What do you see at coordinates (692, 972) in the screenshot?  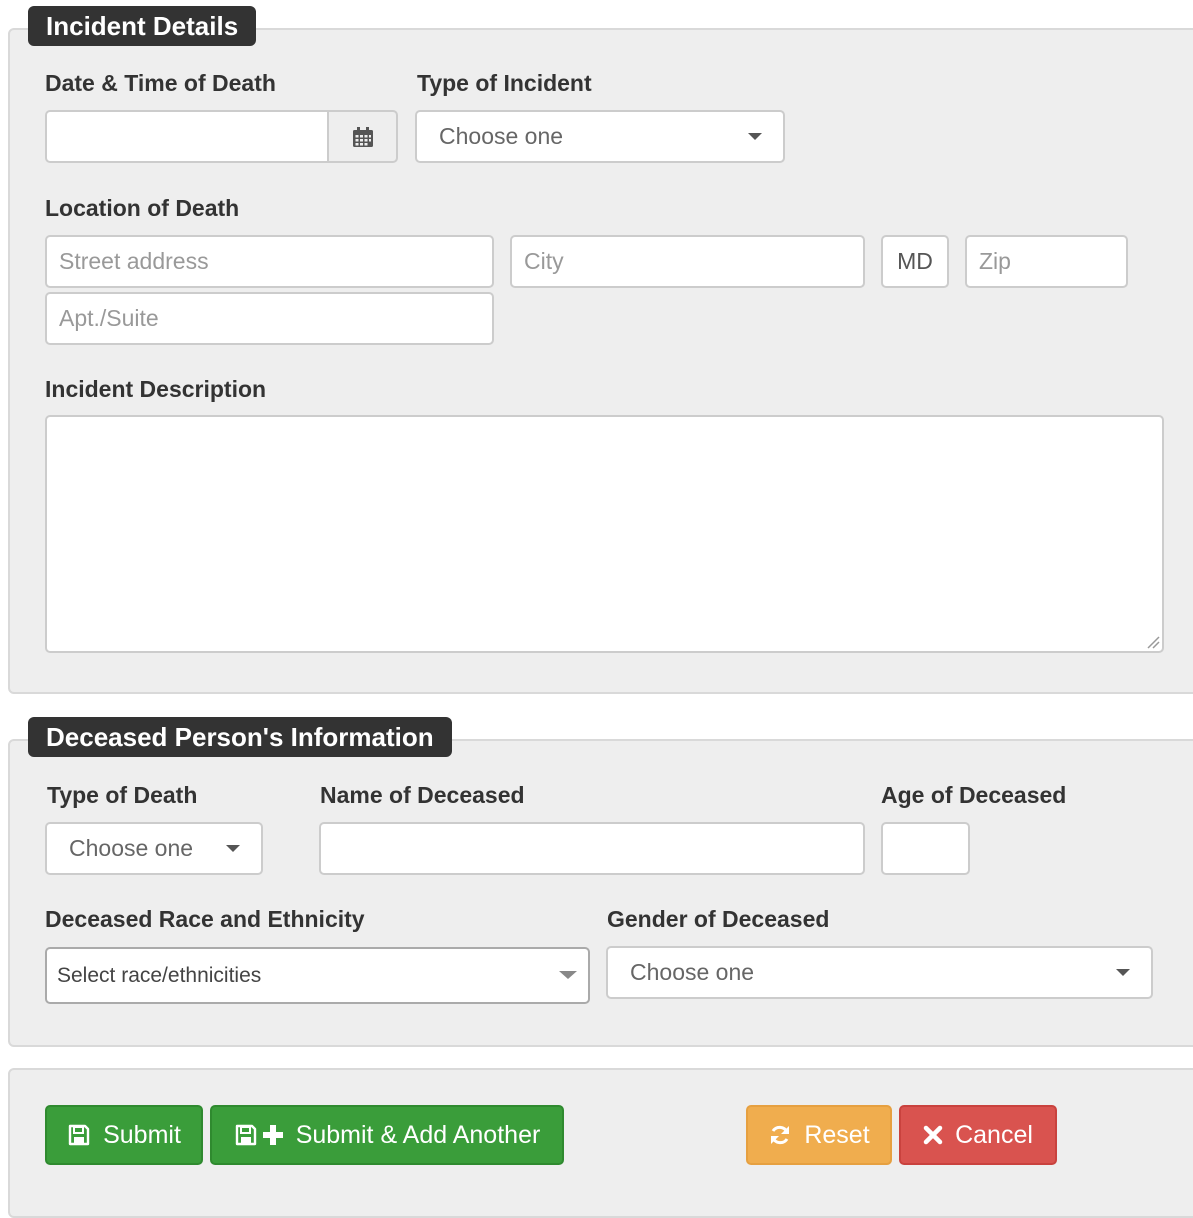 I see `gender-of-deceased-value: Choose one` at bounding box center [692, 972].